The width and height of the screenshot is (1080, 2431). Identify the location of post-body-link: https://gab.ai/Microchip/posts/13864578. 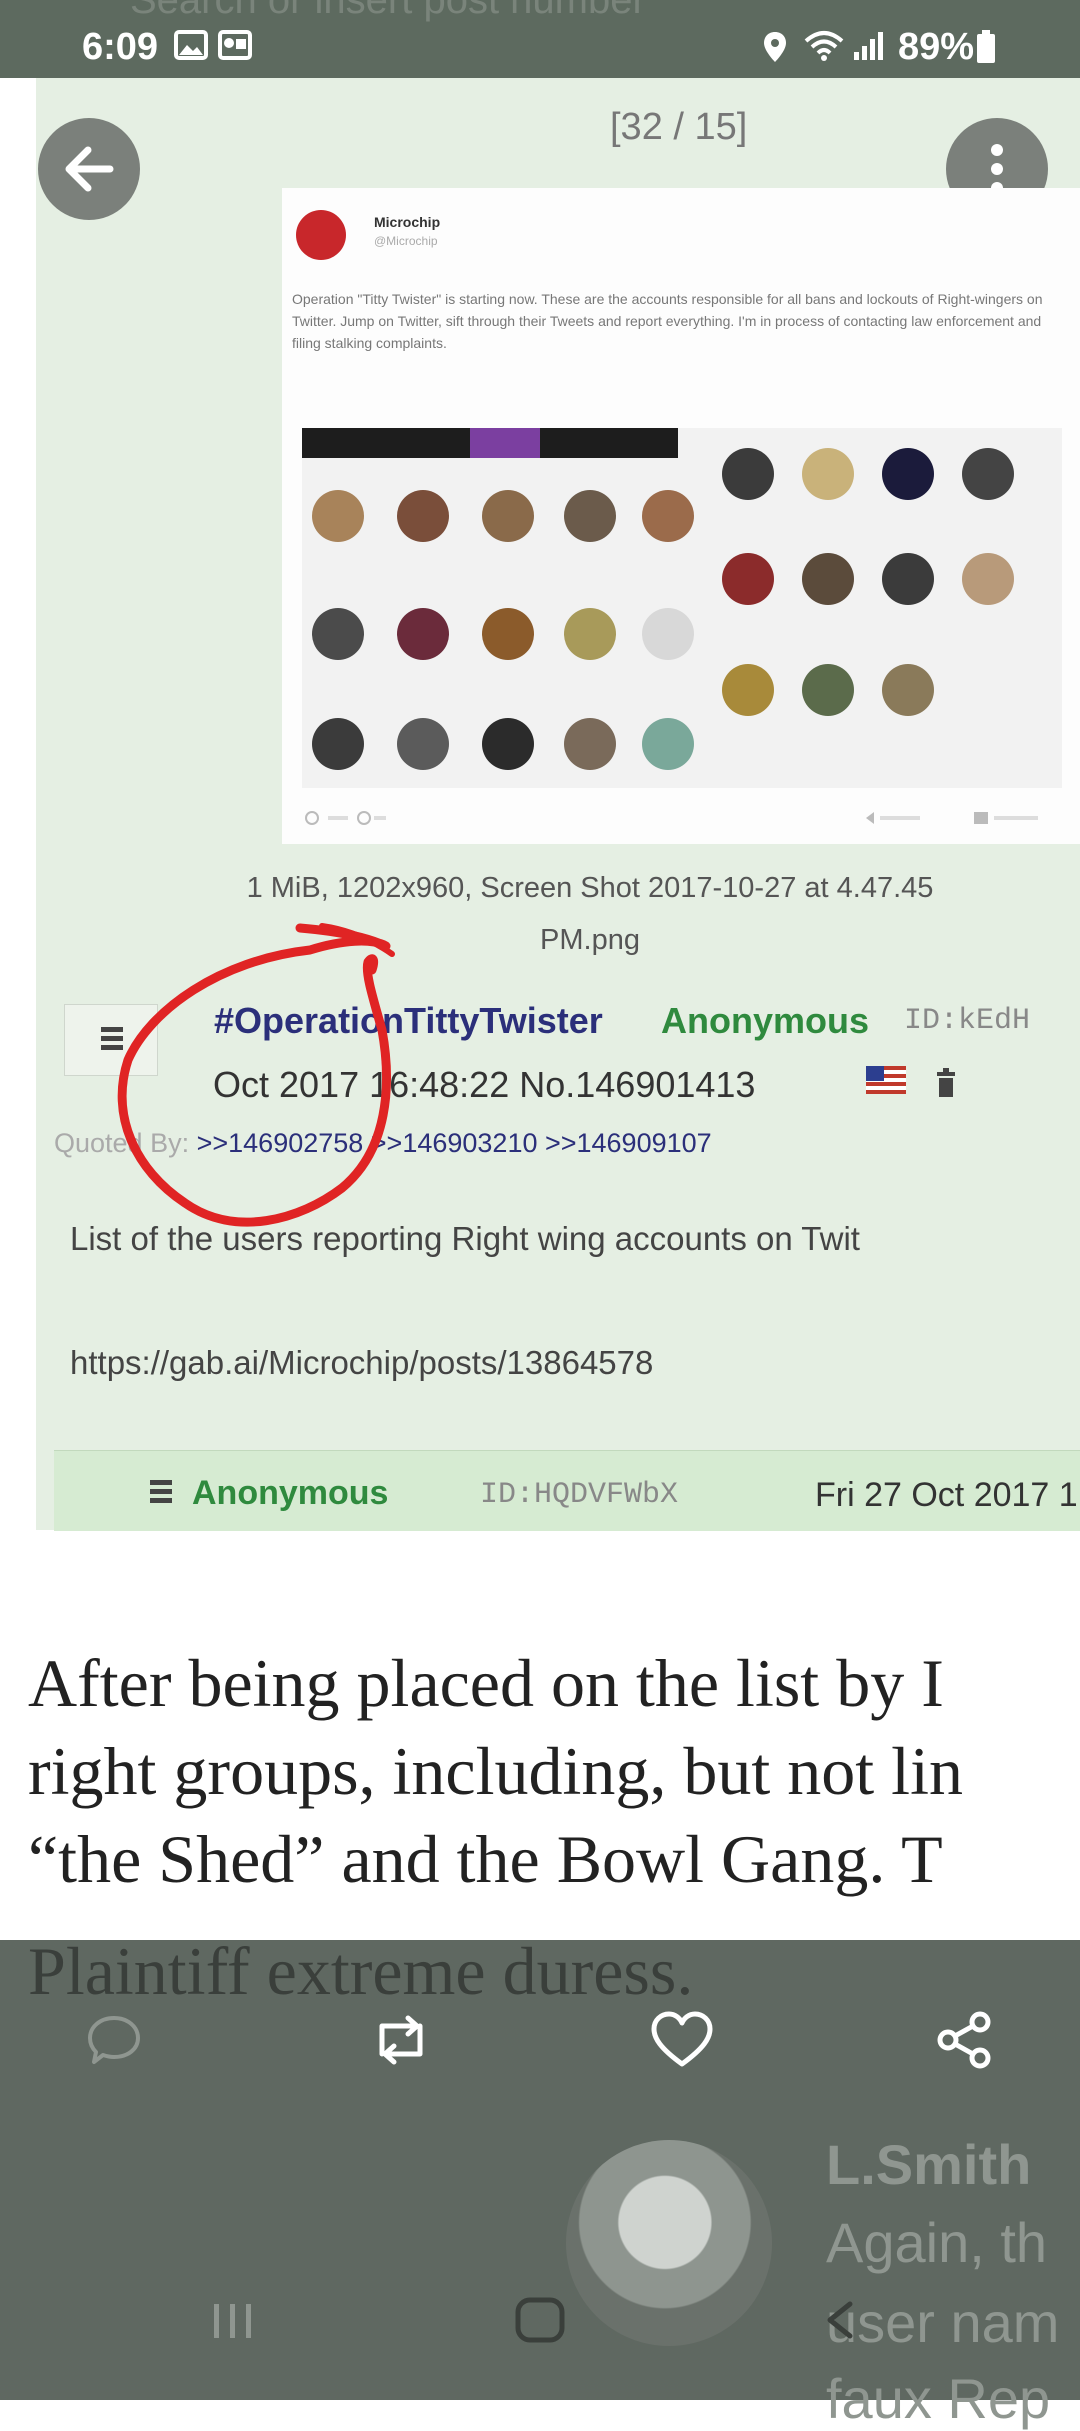
(361, 1363).